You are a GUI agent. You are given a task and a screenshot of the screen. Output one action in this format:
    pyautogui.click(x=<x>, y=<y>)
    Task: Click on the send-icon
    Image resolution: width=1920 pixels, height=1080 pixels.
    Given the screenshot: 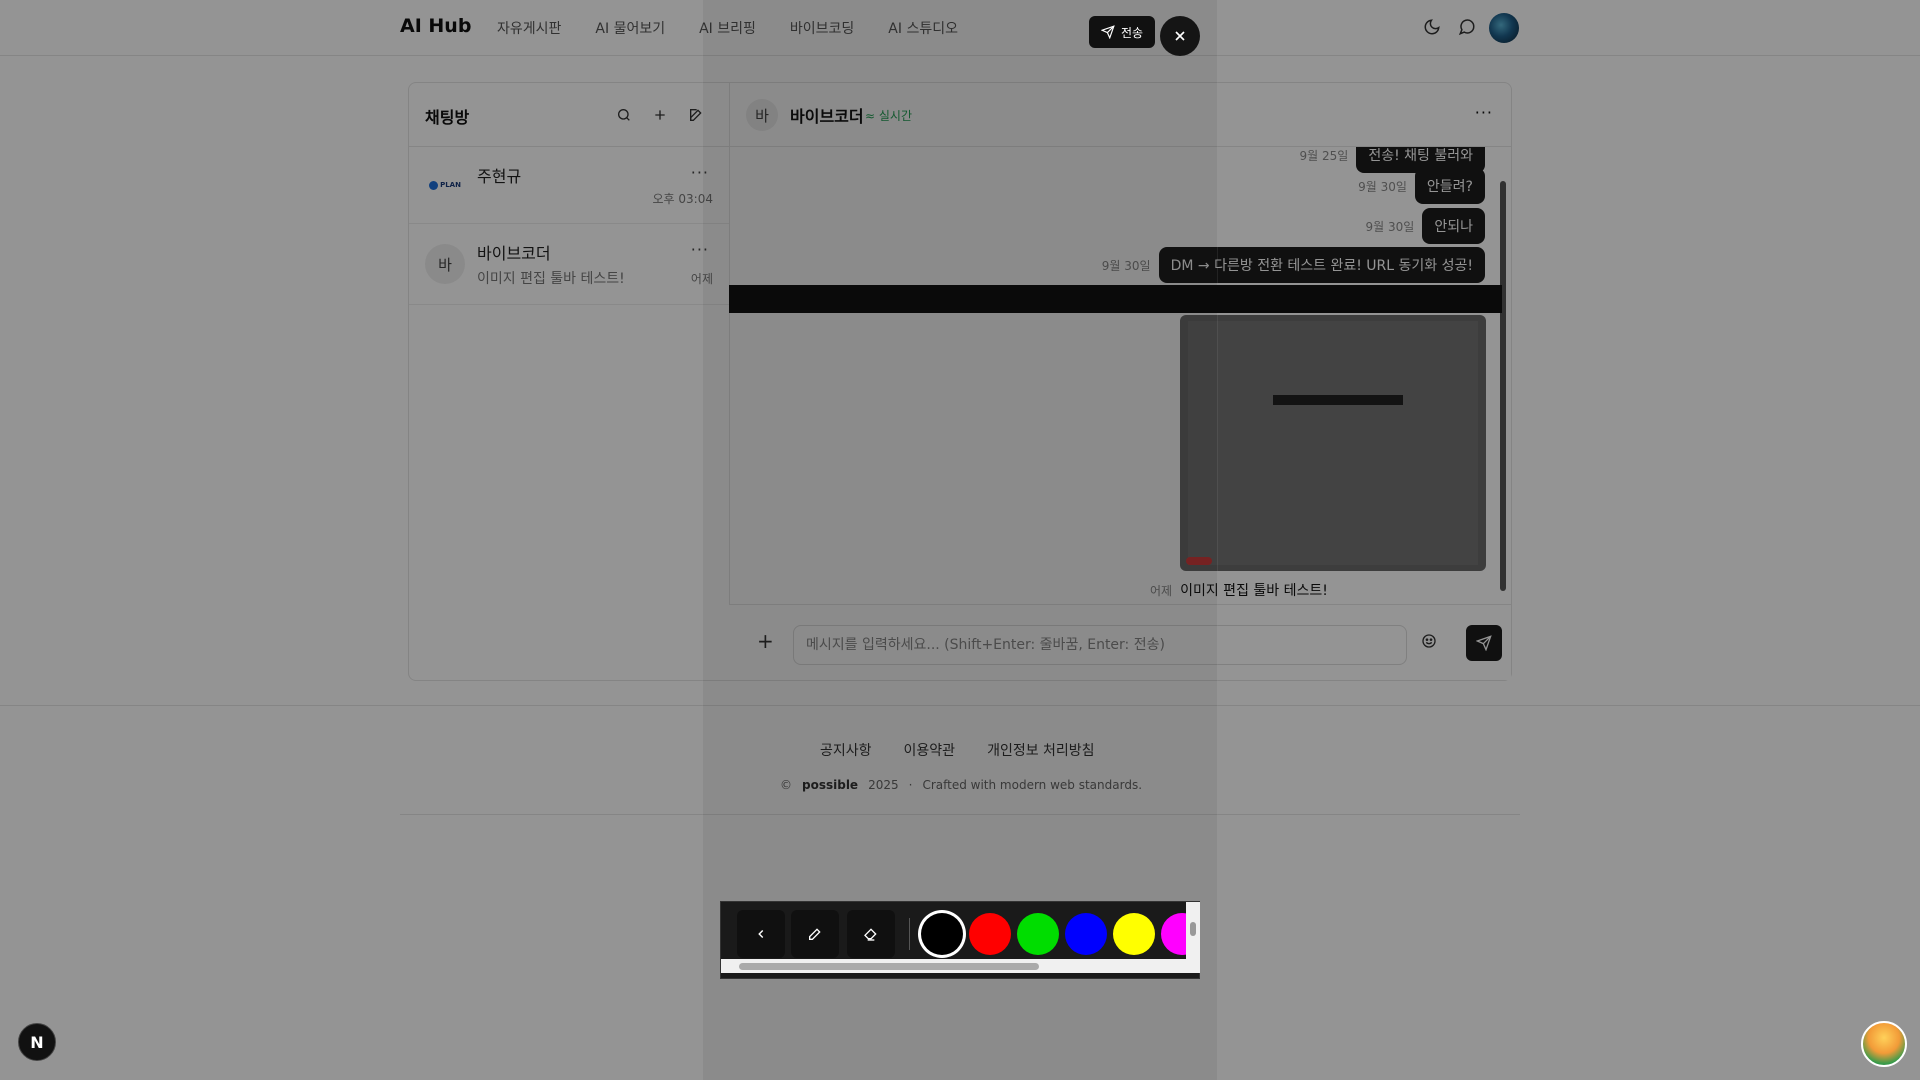 What is the action you would take?
    pyautogui.click(x=1108, y=32)
    